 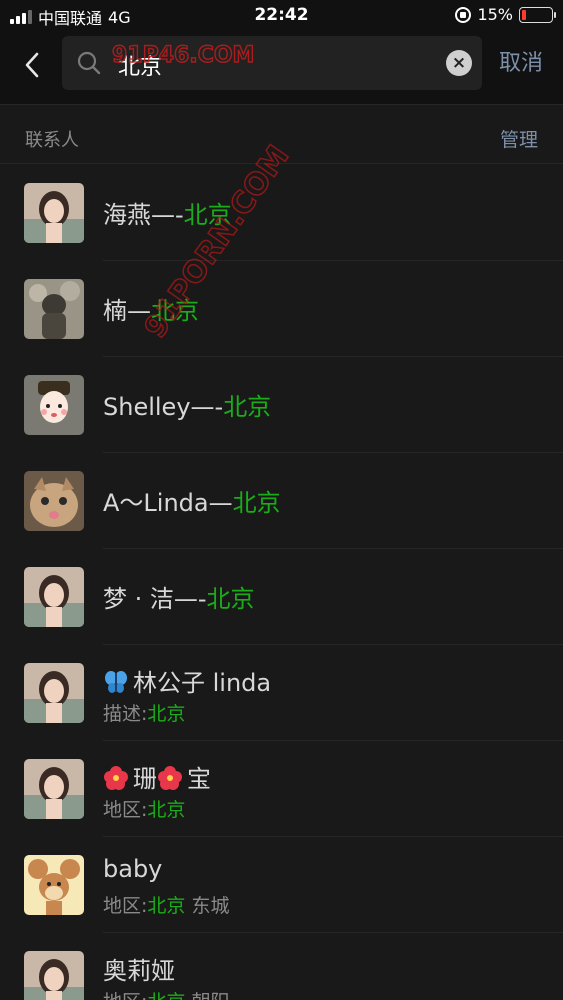 I want to click on contact-subtitle: 地区:北京, so click(x=144, y=808).